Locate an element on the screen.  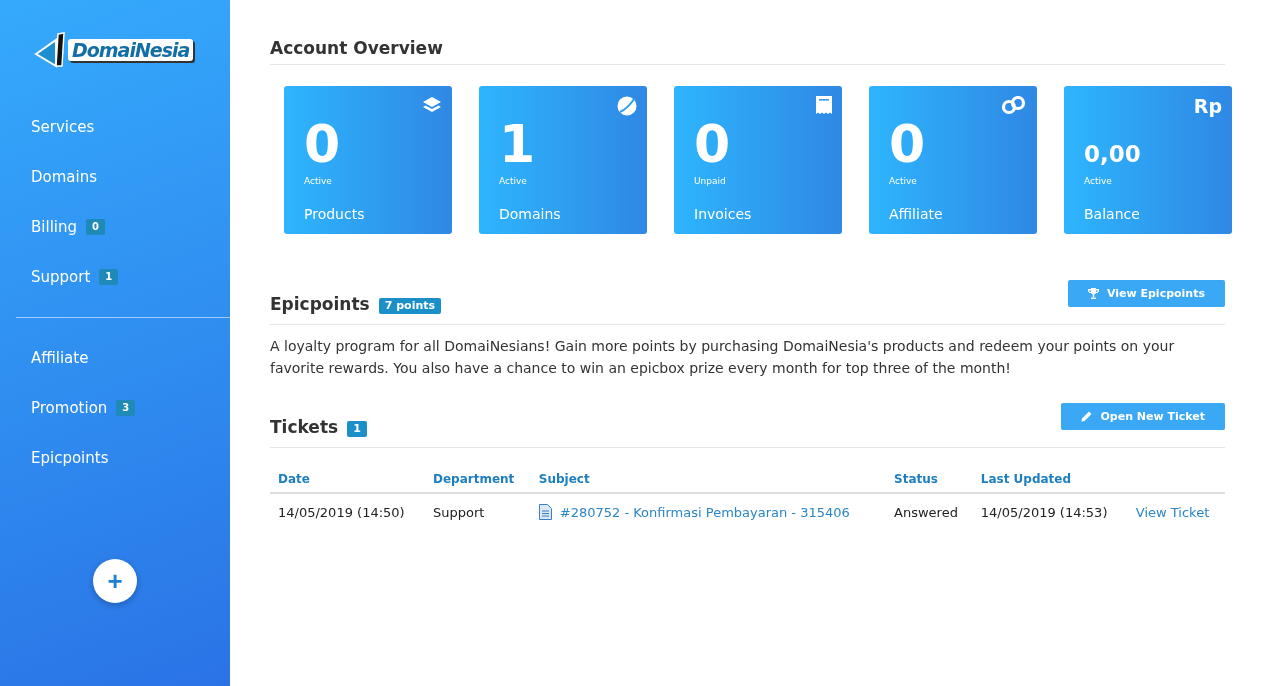
open-ticket-button: Open New Ticket is located at coordinates (1143, 416).